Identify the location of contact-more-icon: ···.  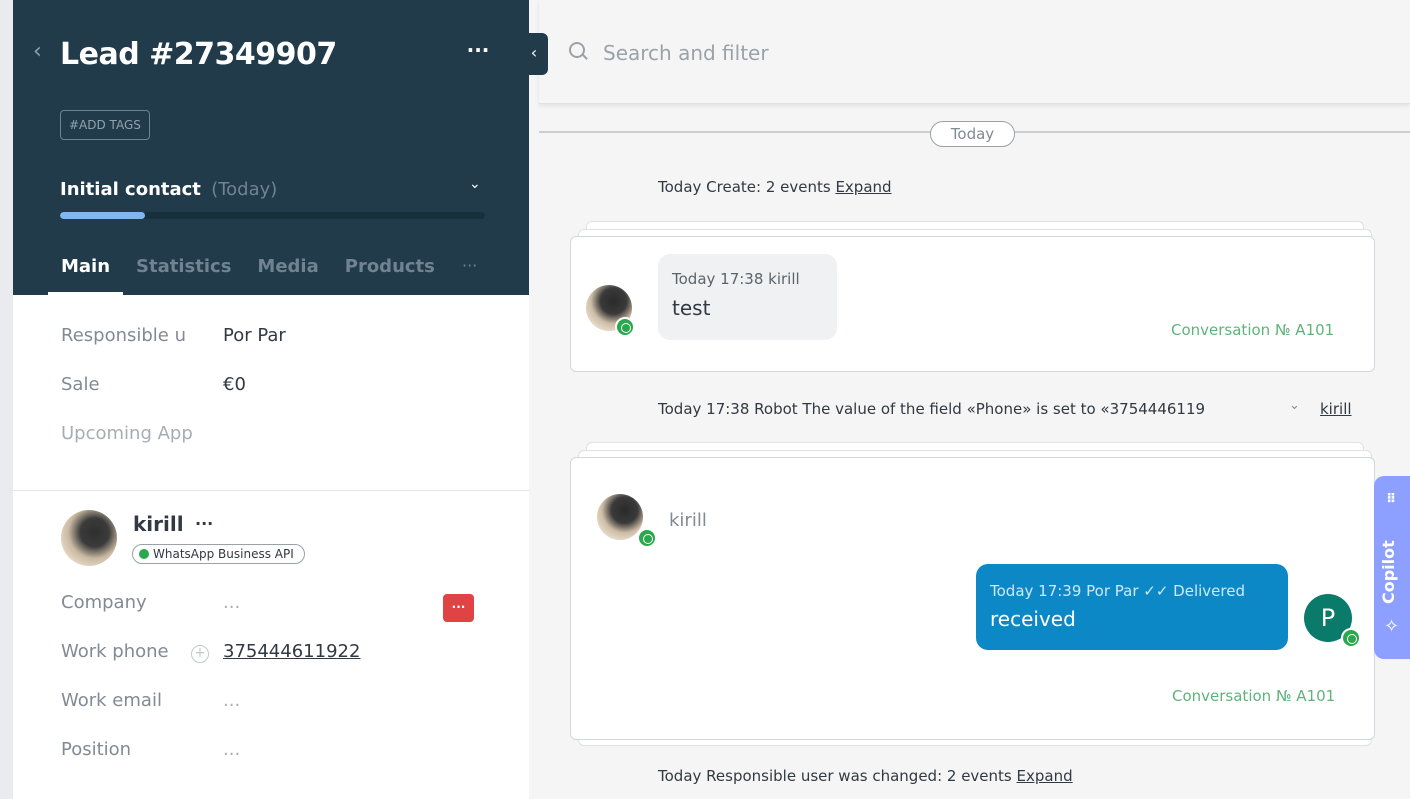
(204, 523).